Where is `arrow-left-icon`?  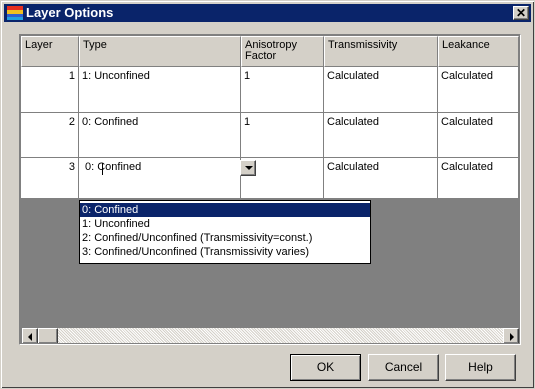
arrow-left-icon is located at coordinates (30, 337).